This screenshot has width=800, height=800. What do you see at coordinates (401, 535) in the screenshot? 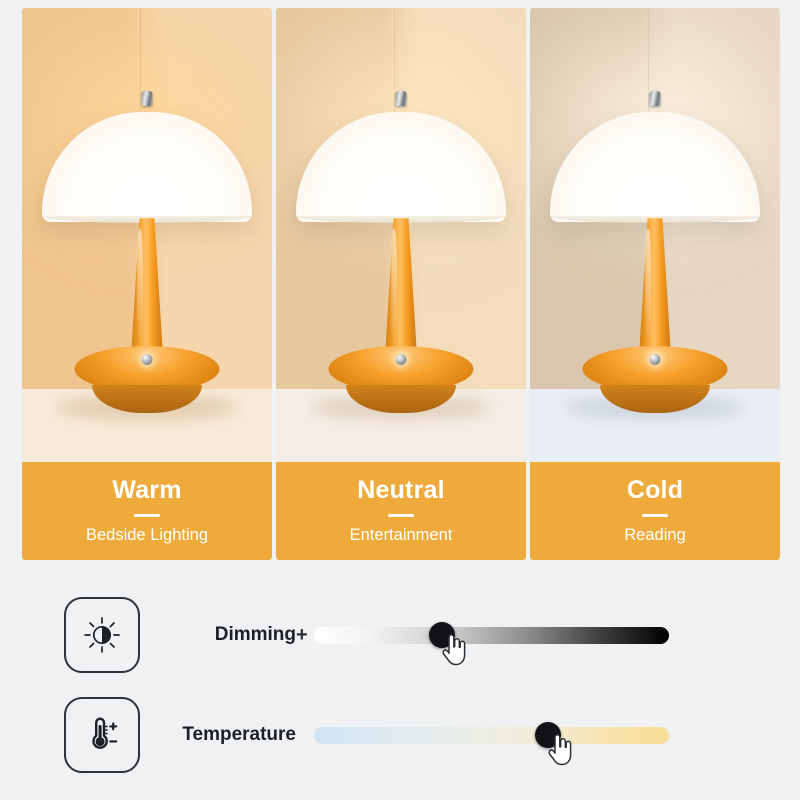
I see `mode-subtitle: Entertainment` at bounding box center [401, 535].